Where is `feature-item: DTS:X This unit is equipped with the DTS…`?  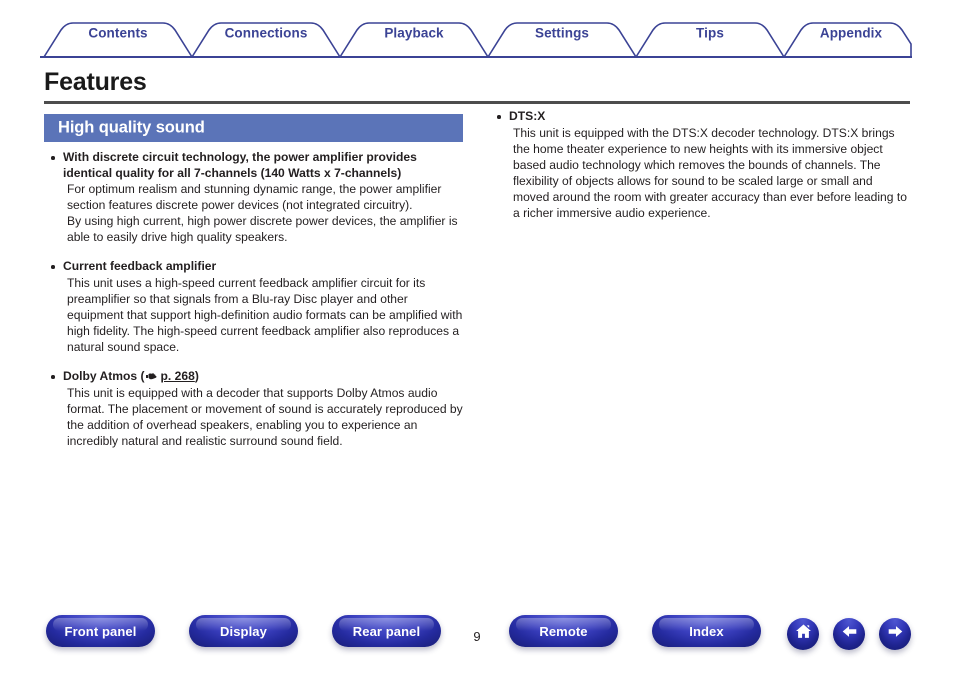 feature-item: DTS:X This unit is equipped with the DTS… is located at coordinates (700, 165).